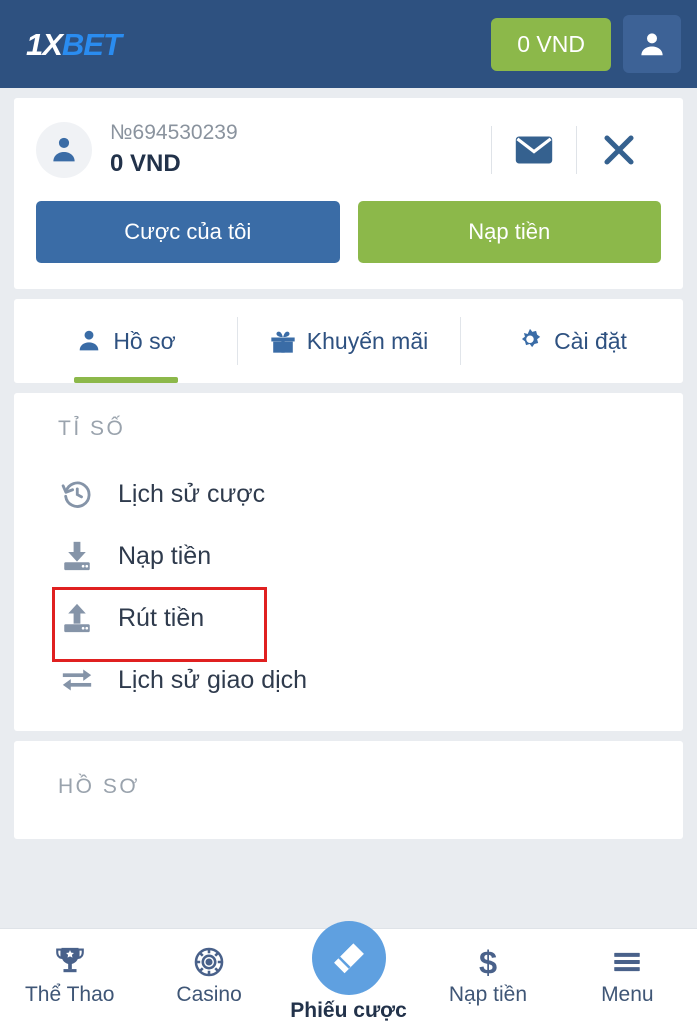 Image resolution: width=697 pixels, height=1024 pixels. I want to click on menu-section-label: TỈ SỐ, so click(92, 429).